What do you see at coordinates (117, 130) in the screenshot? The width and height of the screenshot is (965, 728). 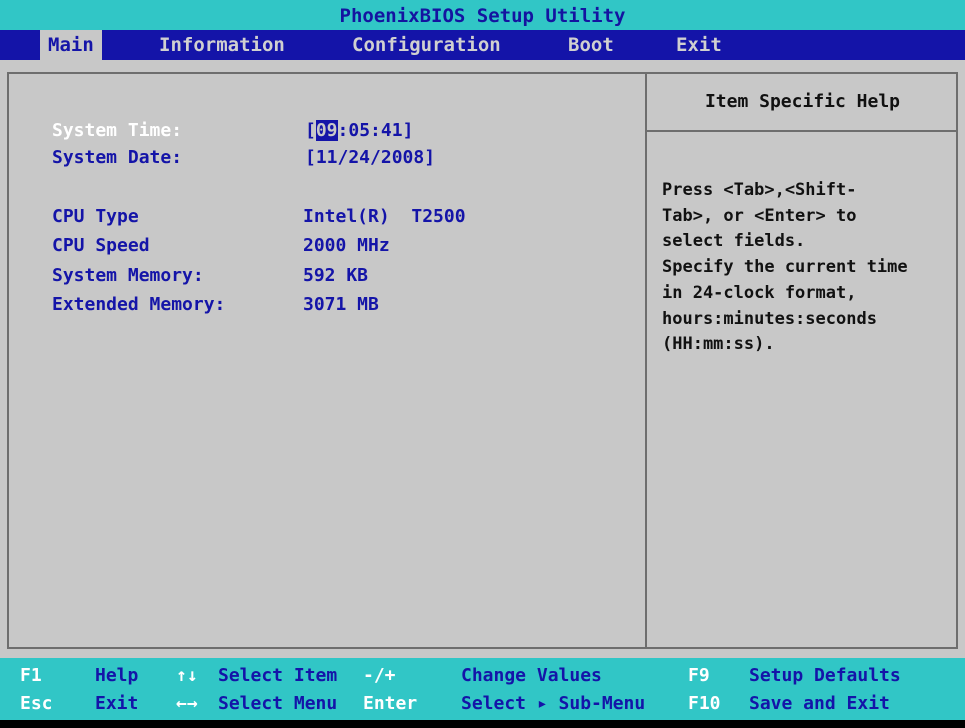 I see `system-time-label: System Time:` at bounding box center [117, 130].